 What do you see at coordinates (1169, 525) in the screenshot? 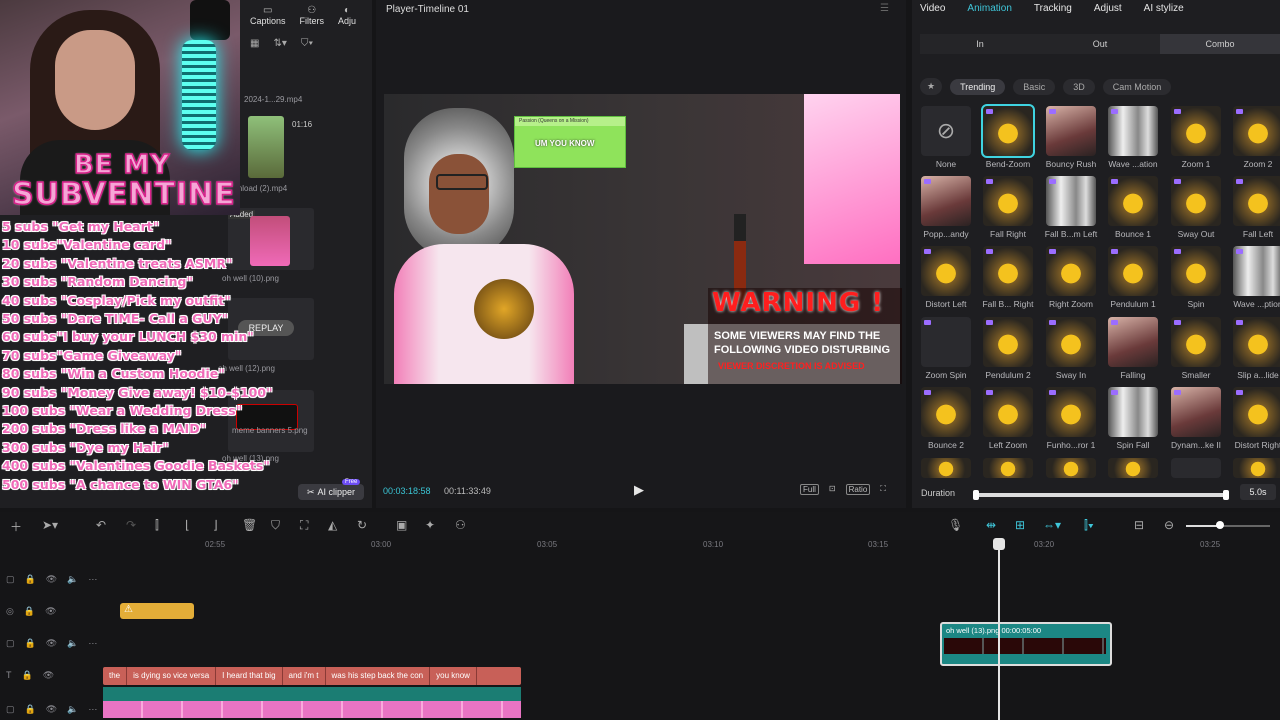
I see `zoom-out-icon: ⊖` at bounding box center [1169, 525].